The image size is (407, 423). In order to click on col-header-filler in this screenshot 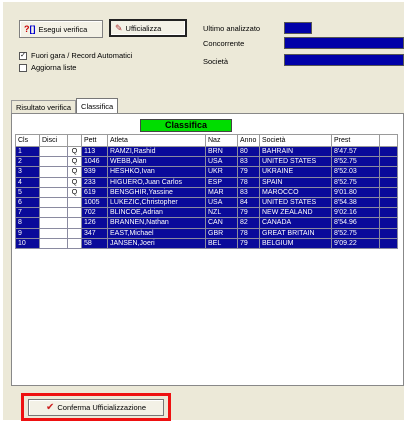, I will do `click(388, 140)`.